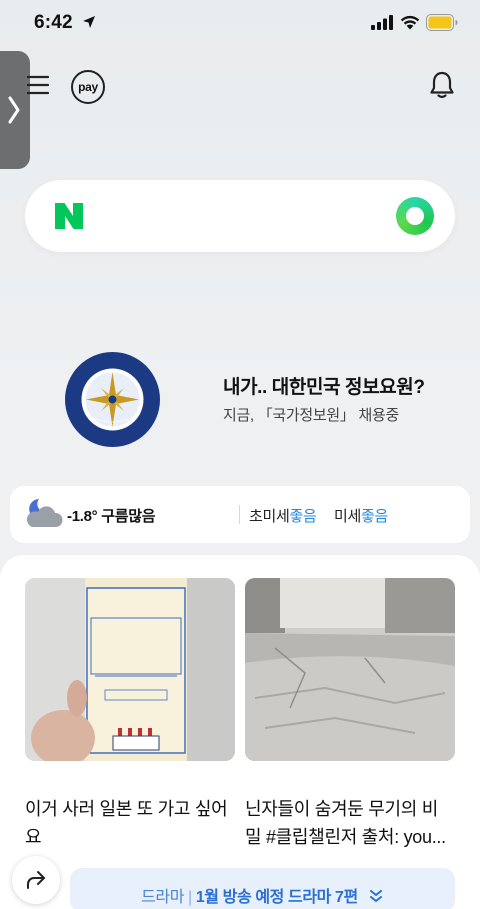 The width and height of the screenshot is (480, 909). I want to click on pay-label: pay, so click(88, 87).